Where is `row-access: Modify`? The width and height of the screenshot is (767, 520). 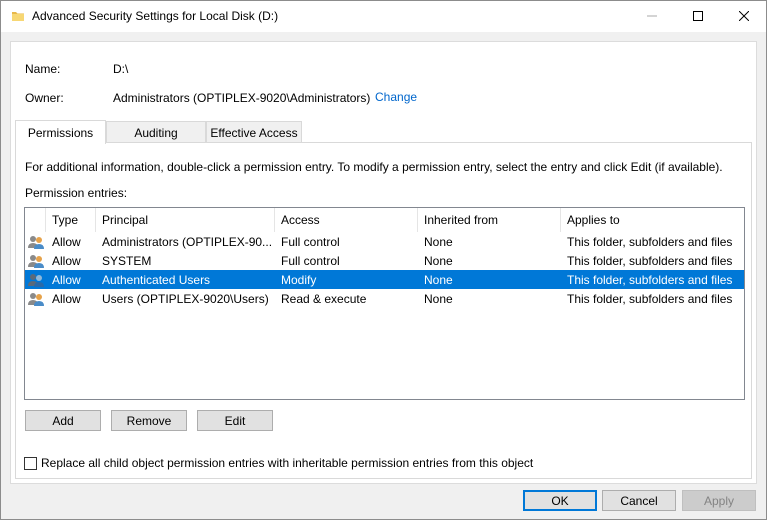
row-access: Modify is located at coordinates (299, 279).